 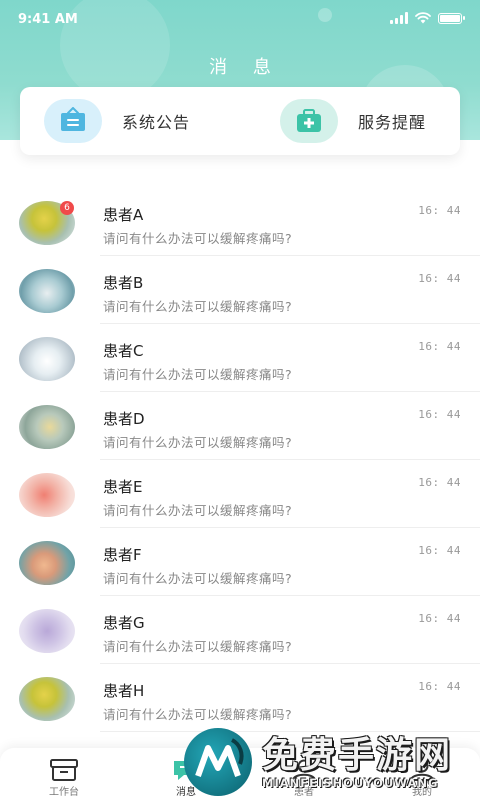 I want to click on message-item: 患者B 请问有什么办法可以缓解疼痛吗? 16: 44, so click(x=240, y=290).